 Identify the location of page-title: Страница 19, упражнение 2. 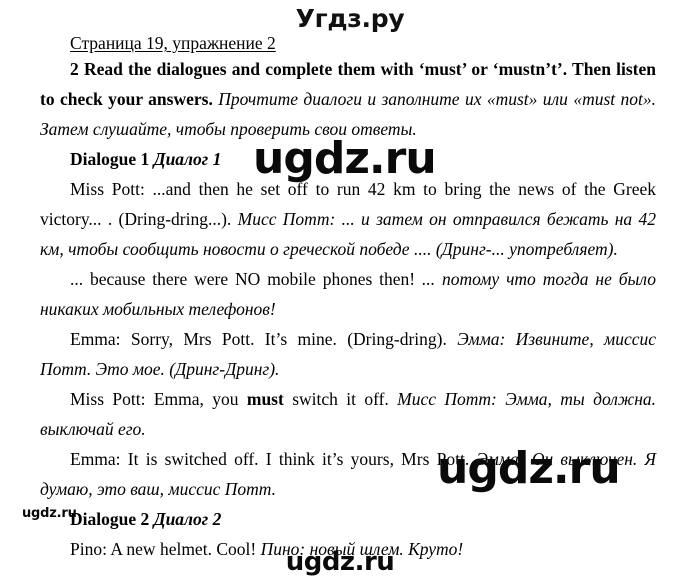
(348, 43).